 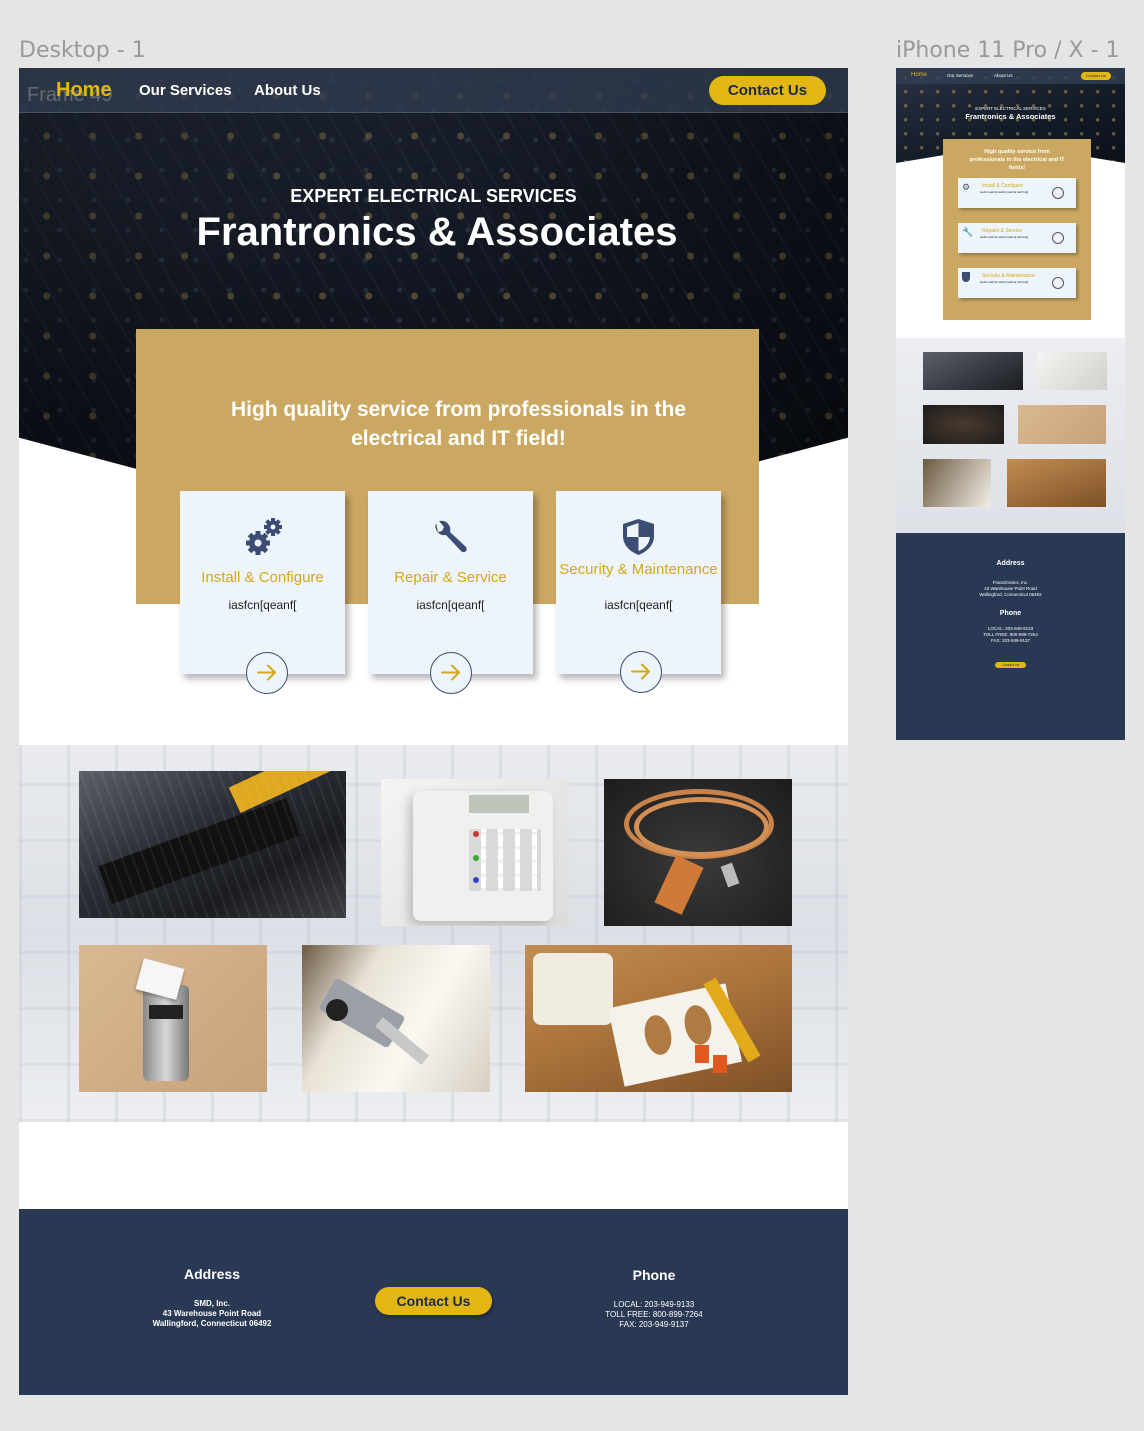 I want to click on mobile-hero-title: Frantronics & Associates, so click(x=1010, y=116).